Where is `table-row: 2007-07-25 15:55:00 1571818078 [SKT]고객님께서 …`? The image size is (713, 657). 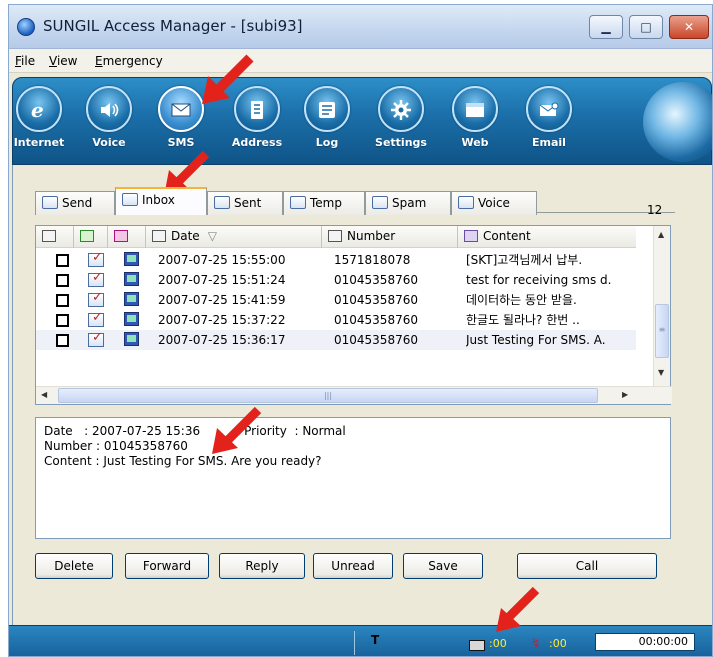
table-row: 2007-07-25 15:55:00 1571818078 [SKT]고객님께서 … is located at coordinates (336, 259).